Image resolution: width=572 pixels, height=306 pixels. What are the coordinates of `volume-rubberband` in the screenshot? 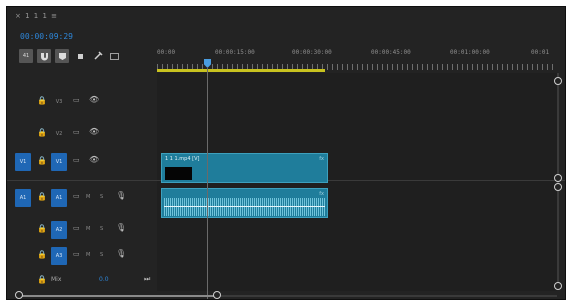 It's located at (244, 206).